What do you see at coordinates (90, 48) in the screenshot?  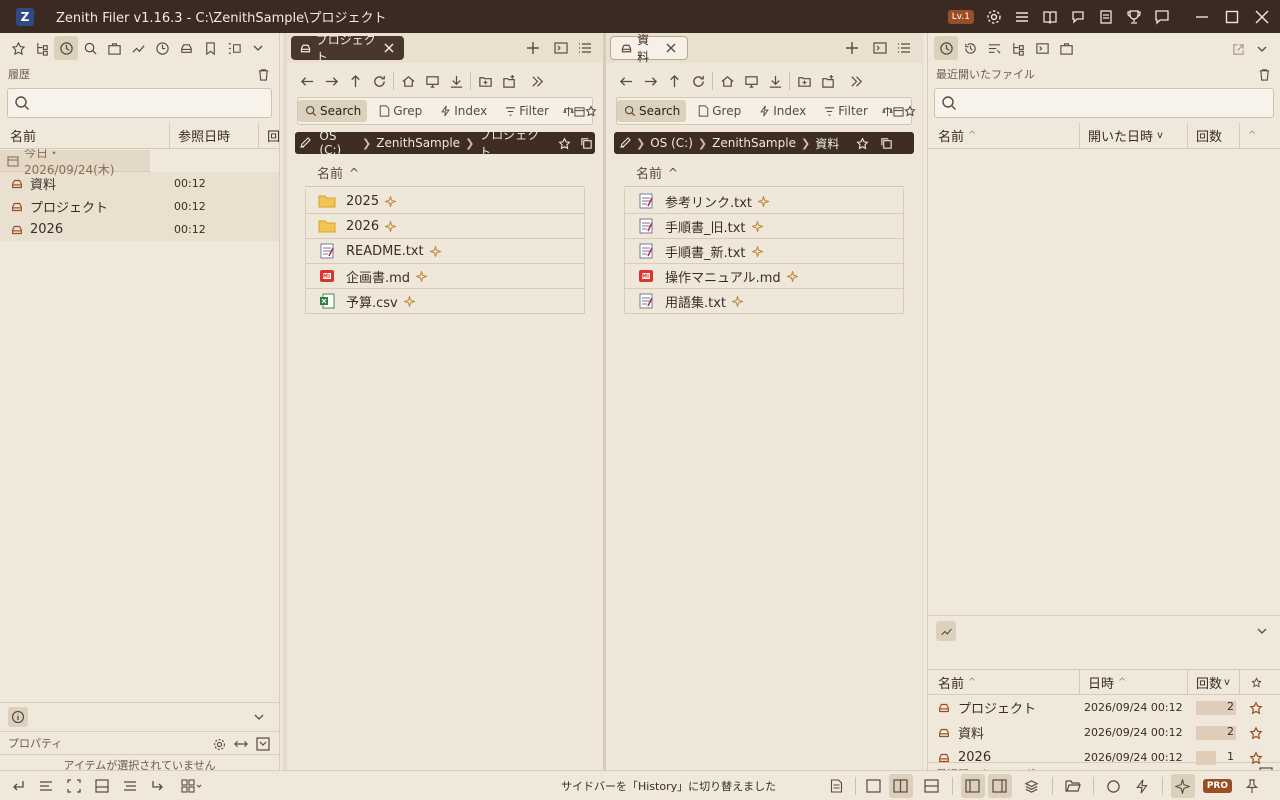 I see `search-icon` at bounding box center [90, 48].